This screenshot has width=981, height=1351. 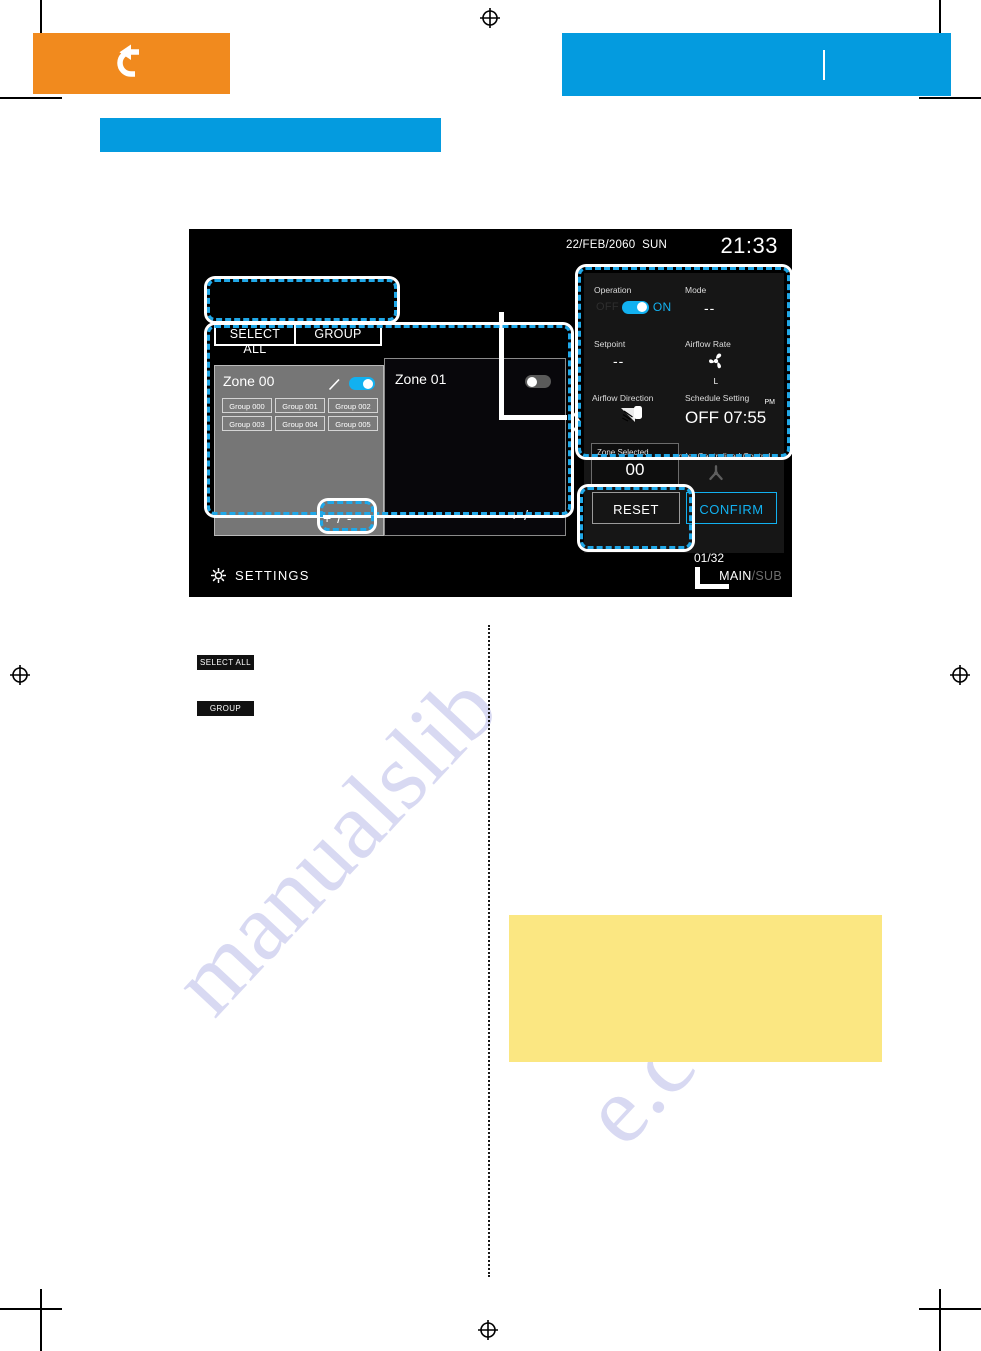 What do you see at coordinates (824, 65) in the screenshot?
I see `title-bar-divider` at bounding box center [824, 65].